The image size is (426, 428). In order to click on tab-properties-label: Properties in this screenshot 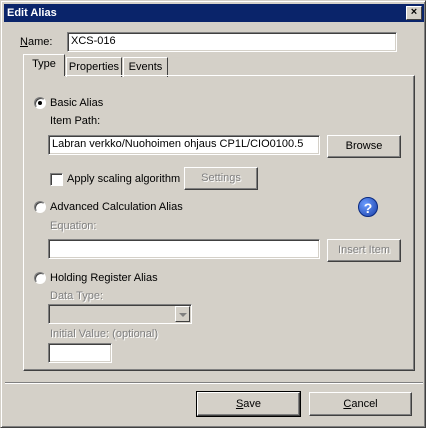, I will do `click(94, 67)`.